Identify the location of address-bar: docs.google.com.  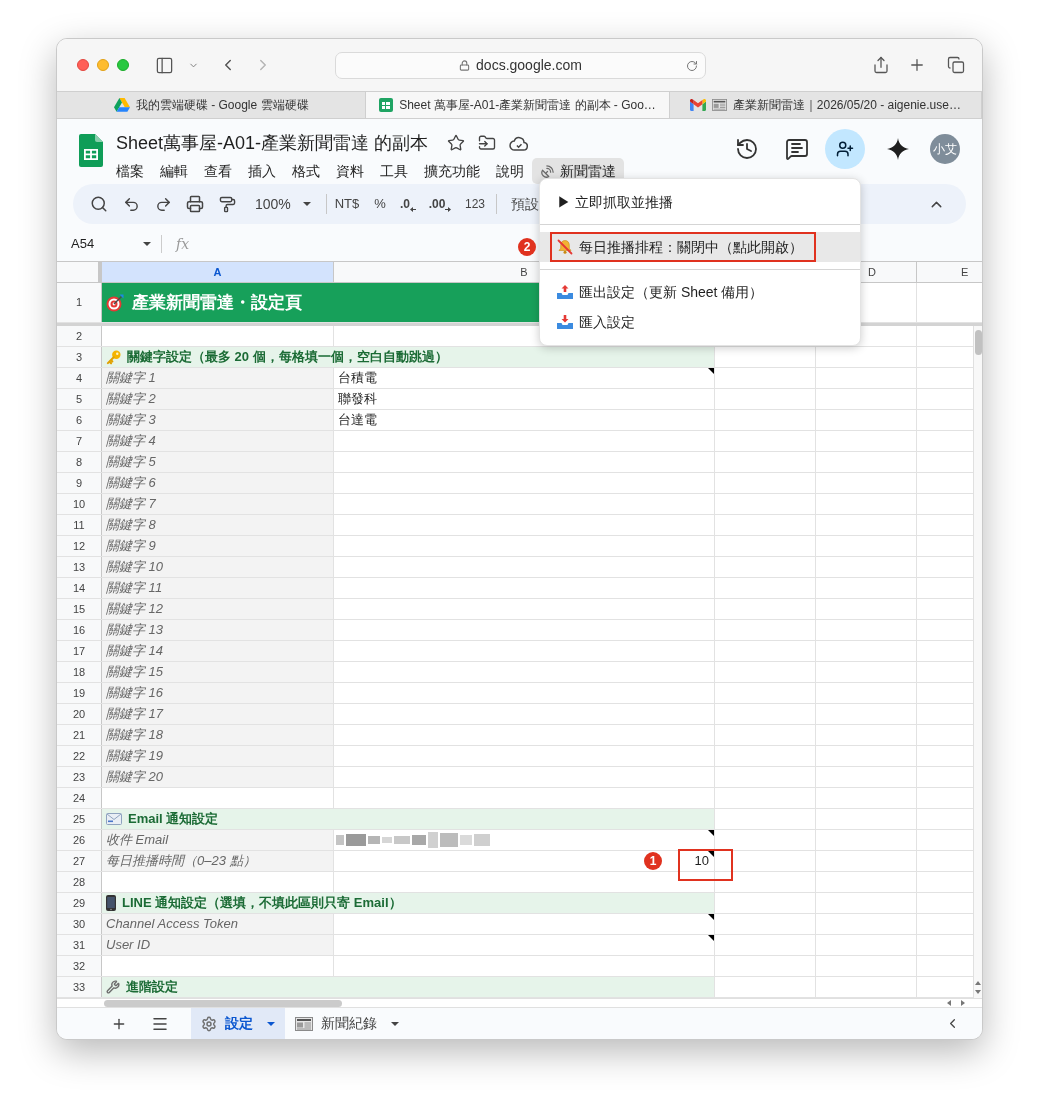
(520, 65).